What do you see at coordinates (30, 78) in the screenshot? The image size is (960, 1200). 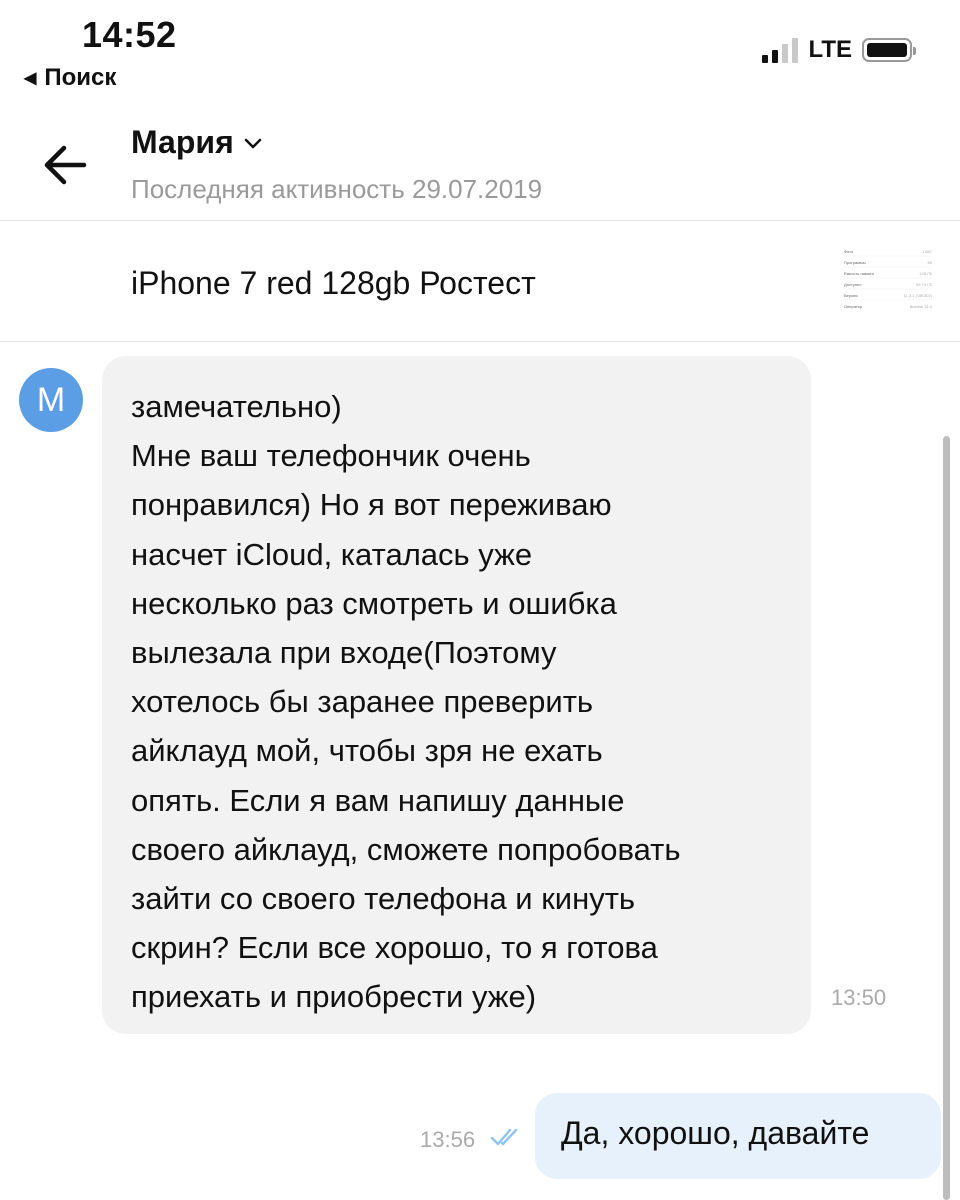 I see `back-triangle-icon: ◀` at bounding box center [30, 78].